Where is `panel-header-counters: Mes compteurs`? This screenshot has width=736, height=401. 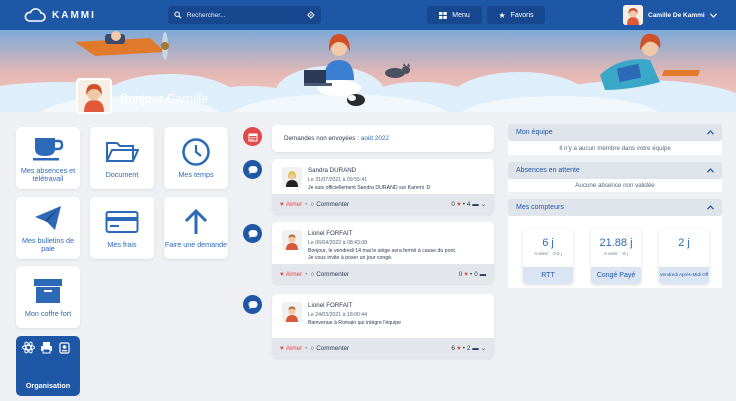
panel-header-counters: Mes compteurs is located at coordinates (615, 207).